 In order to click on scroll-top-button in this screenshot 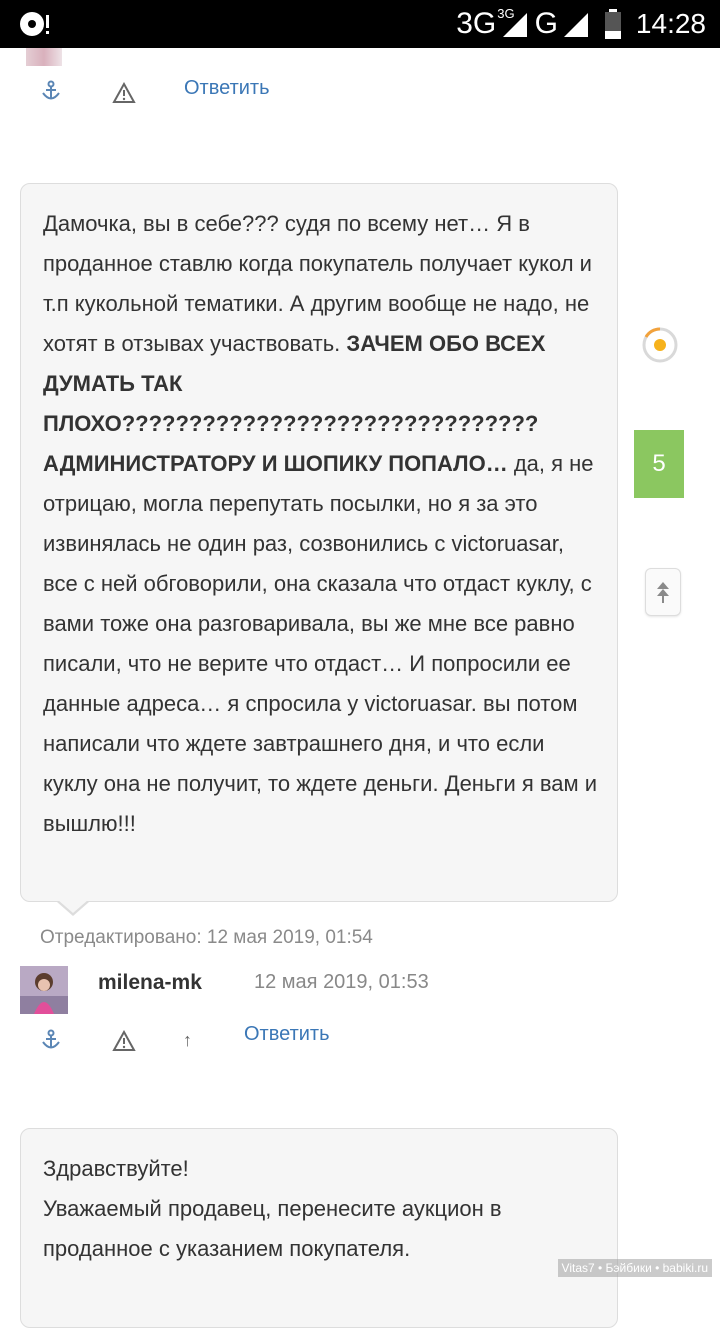, I will do `click(663, 592)`.